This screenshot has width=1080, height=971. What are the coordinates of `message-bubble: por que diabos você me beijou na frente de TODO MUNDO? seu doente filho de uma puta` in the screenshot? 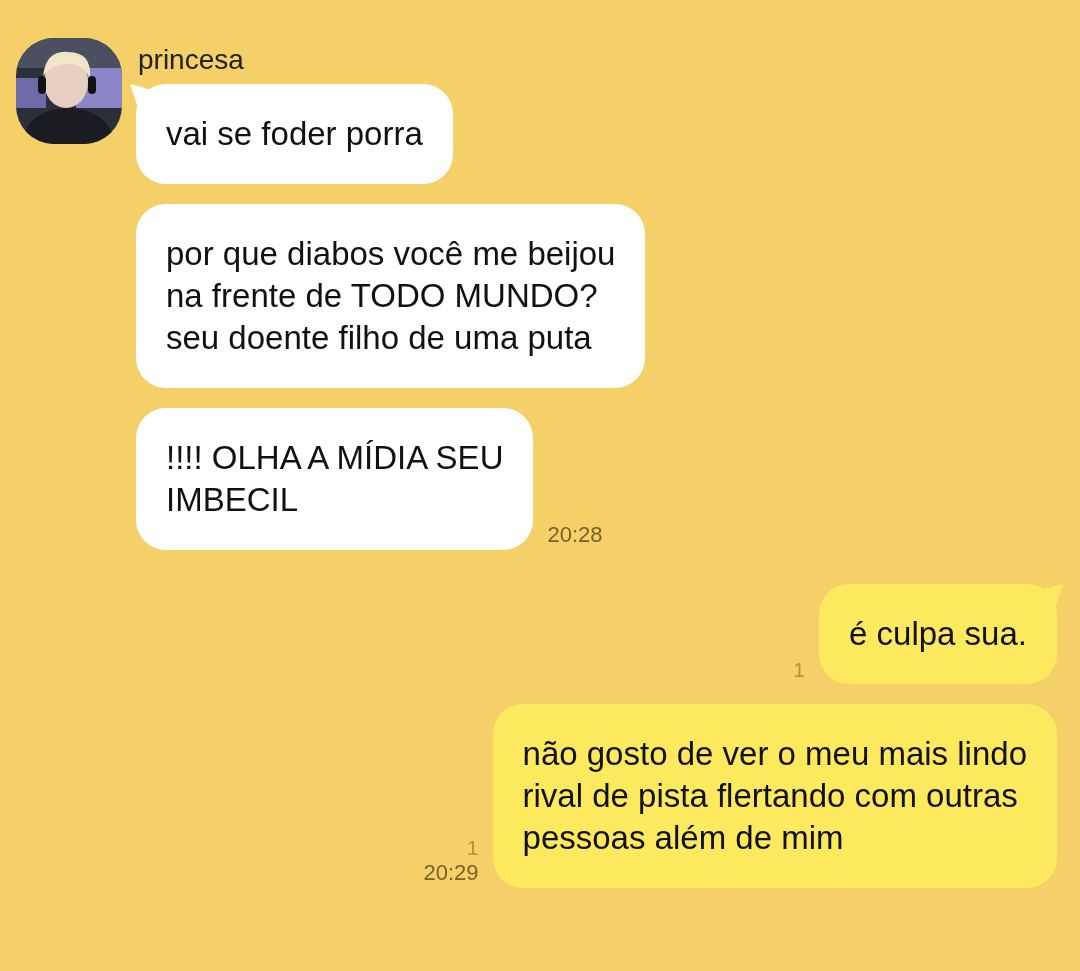 It's located at (391, 296).